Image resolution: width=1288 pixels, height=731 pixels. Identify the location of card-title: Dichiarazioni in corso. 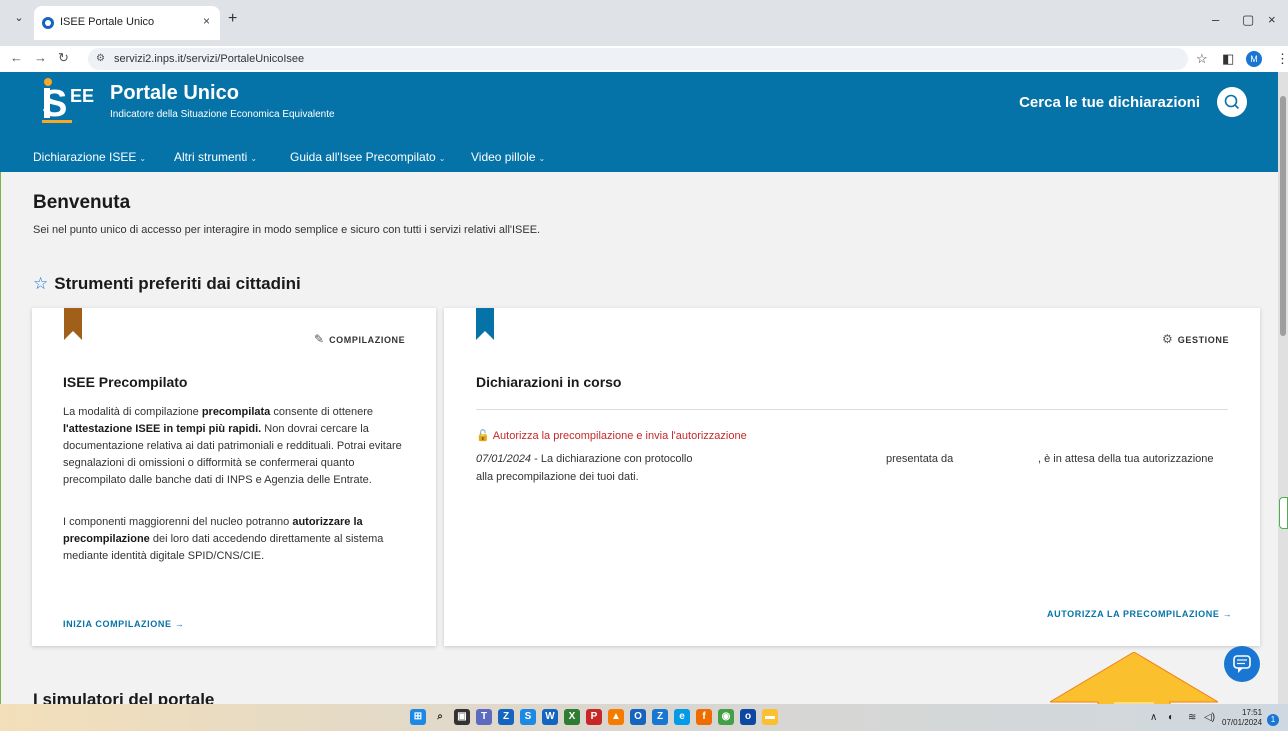
(549, 382).